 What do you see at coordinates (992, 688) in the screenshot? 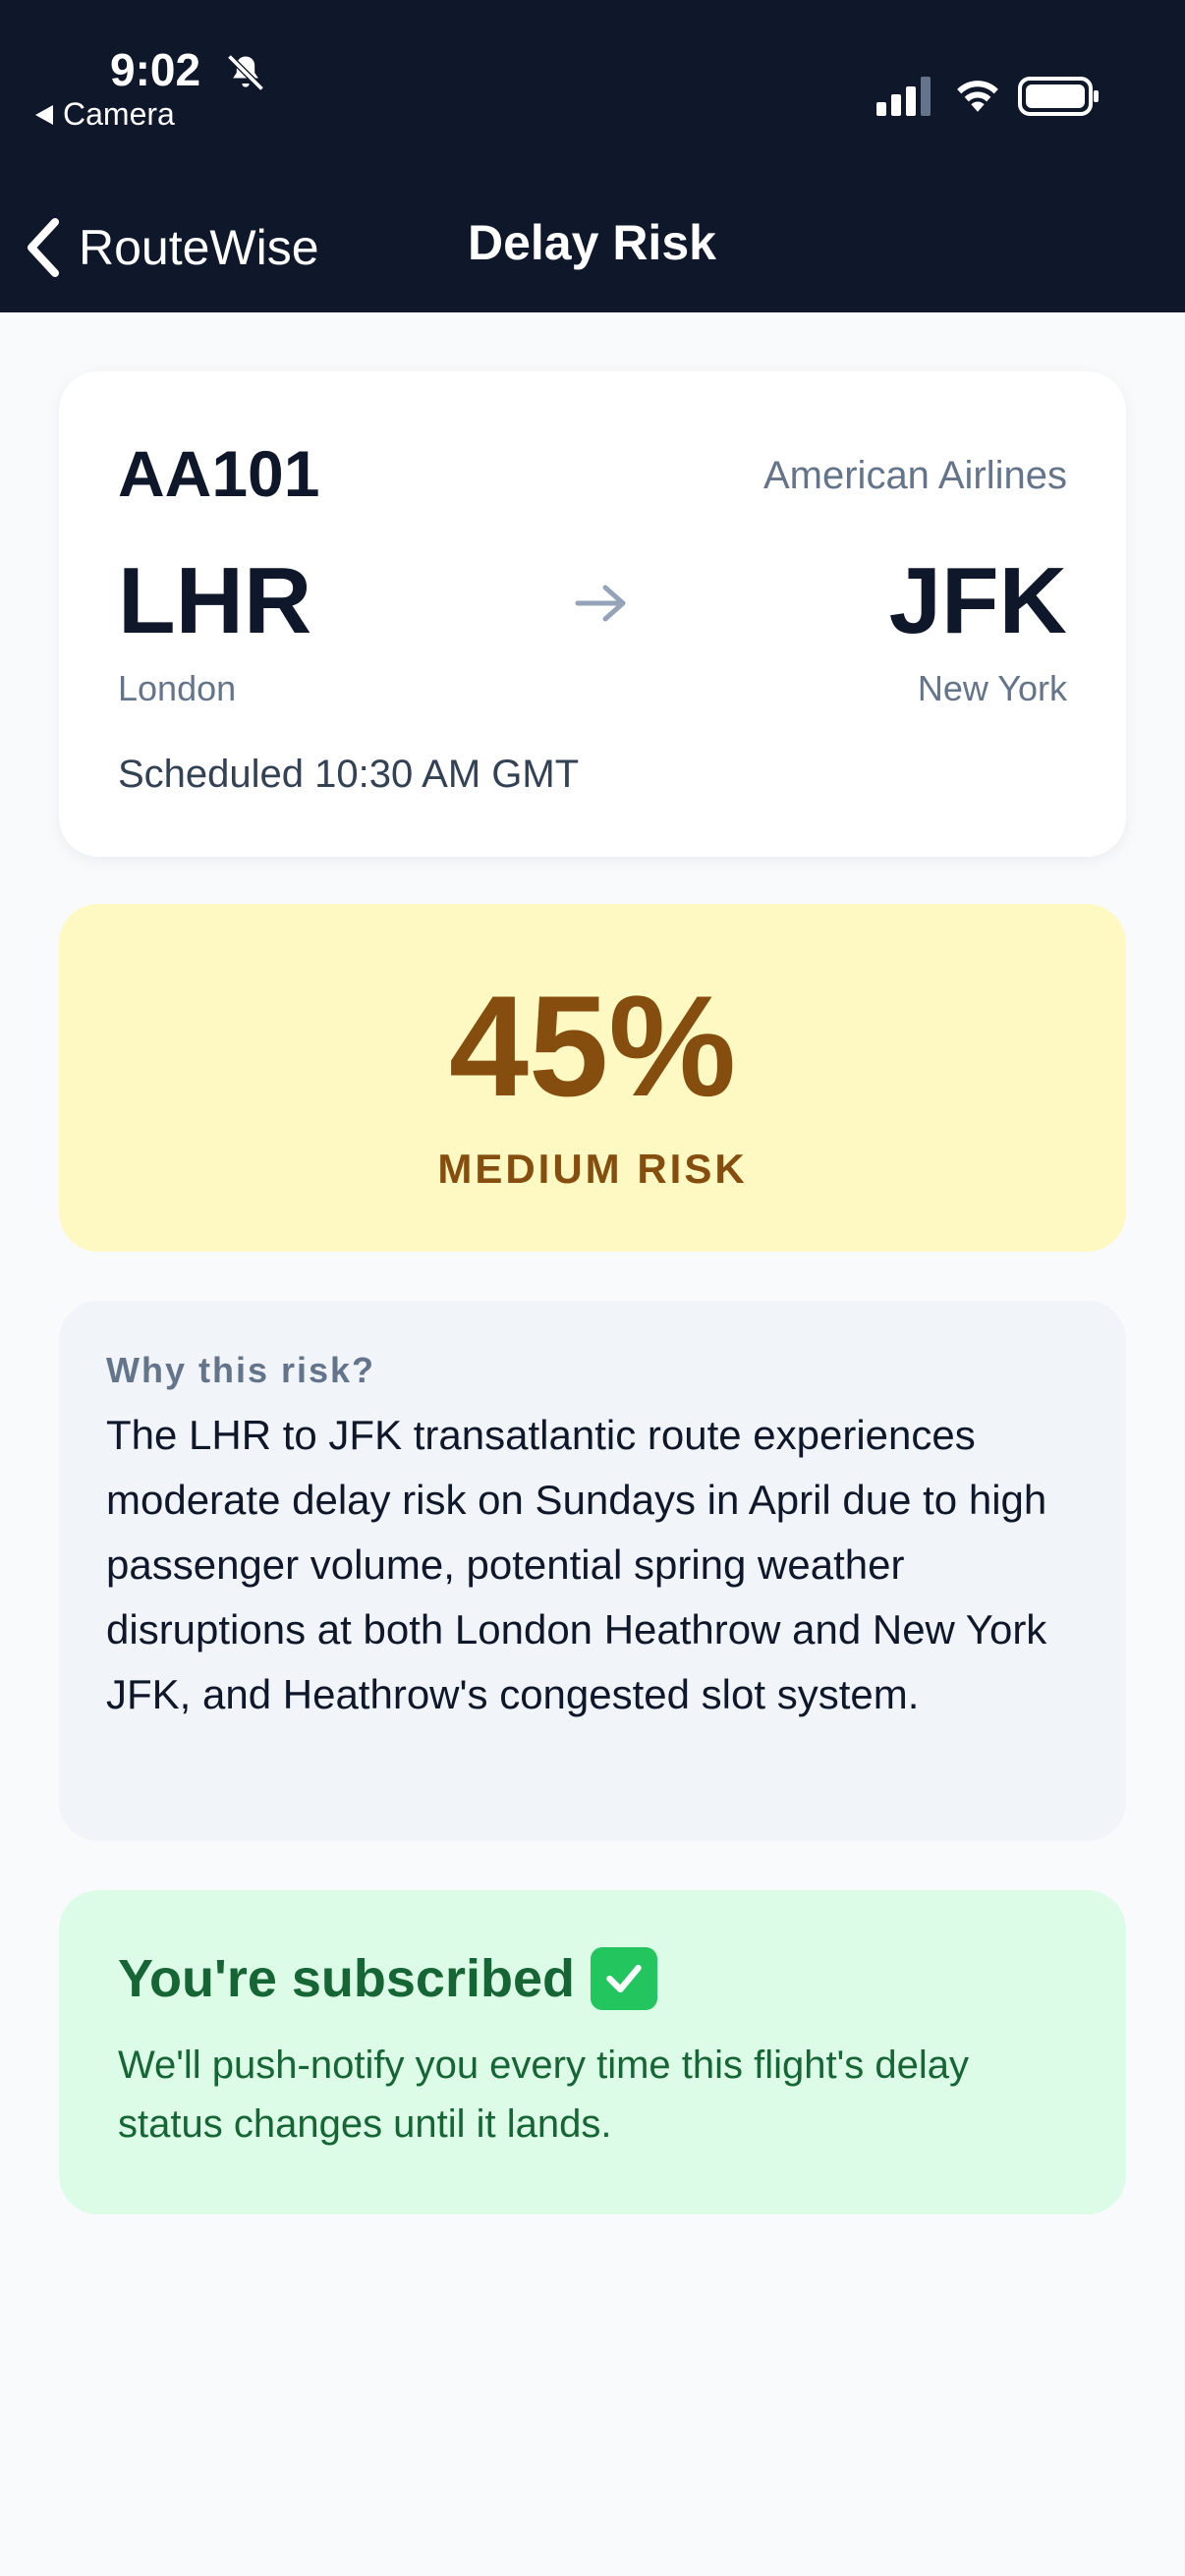
I see `destination-city: New York` at bounding box center [992, 688].